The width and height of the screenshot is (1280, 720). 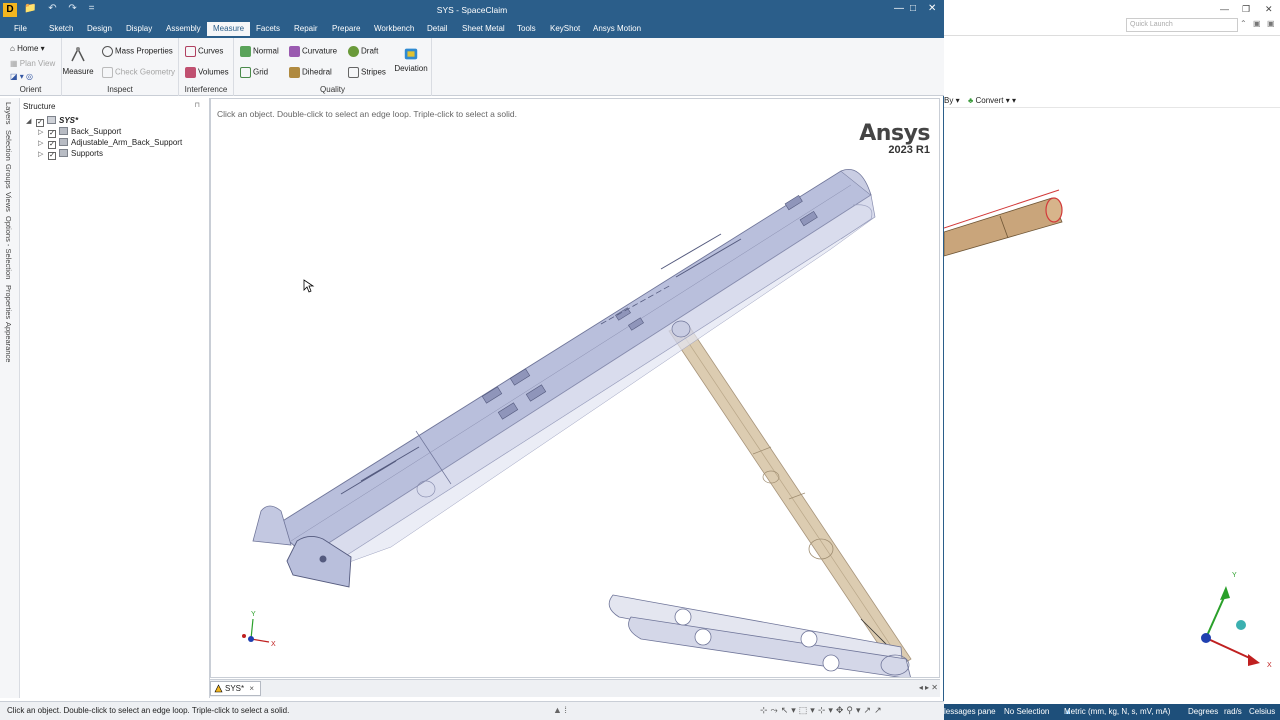 I want to click on structure-title: Structure, so click(x=39, y=106).